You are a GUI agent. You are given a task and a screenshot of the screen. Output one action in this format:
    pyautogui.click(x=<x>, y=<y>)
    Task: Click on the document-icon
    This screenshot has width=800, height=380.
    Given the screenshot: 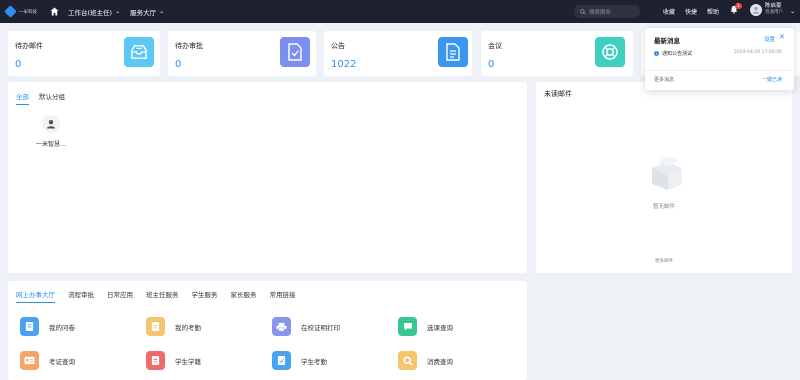 What is the action you would take?
    pyautogui.click(x=453, y=52)
    